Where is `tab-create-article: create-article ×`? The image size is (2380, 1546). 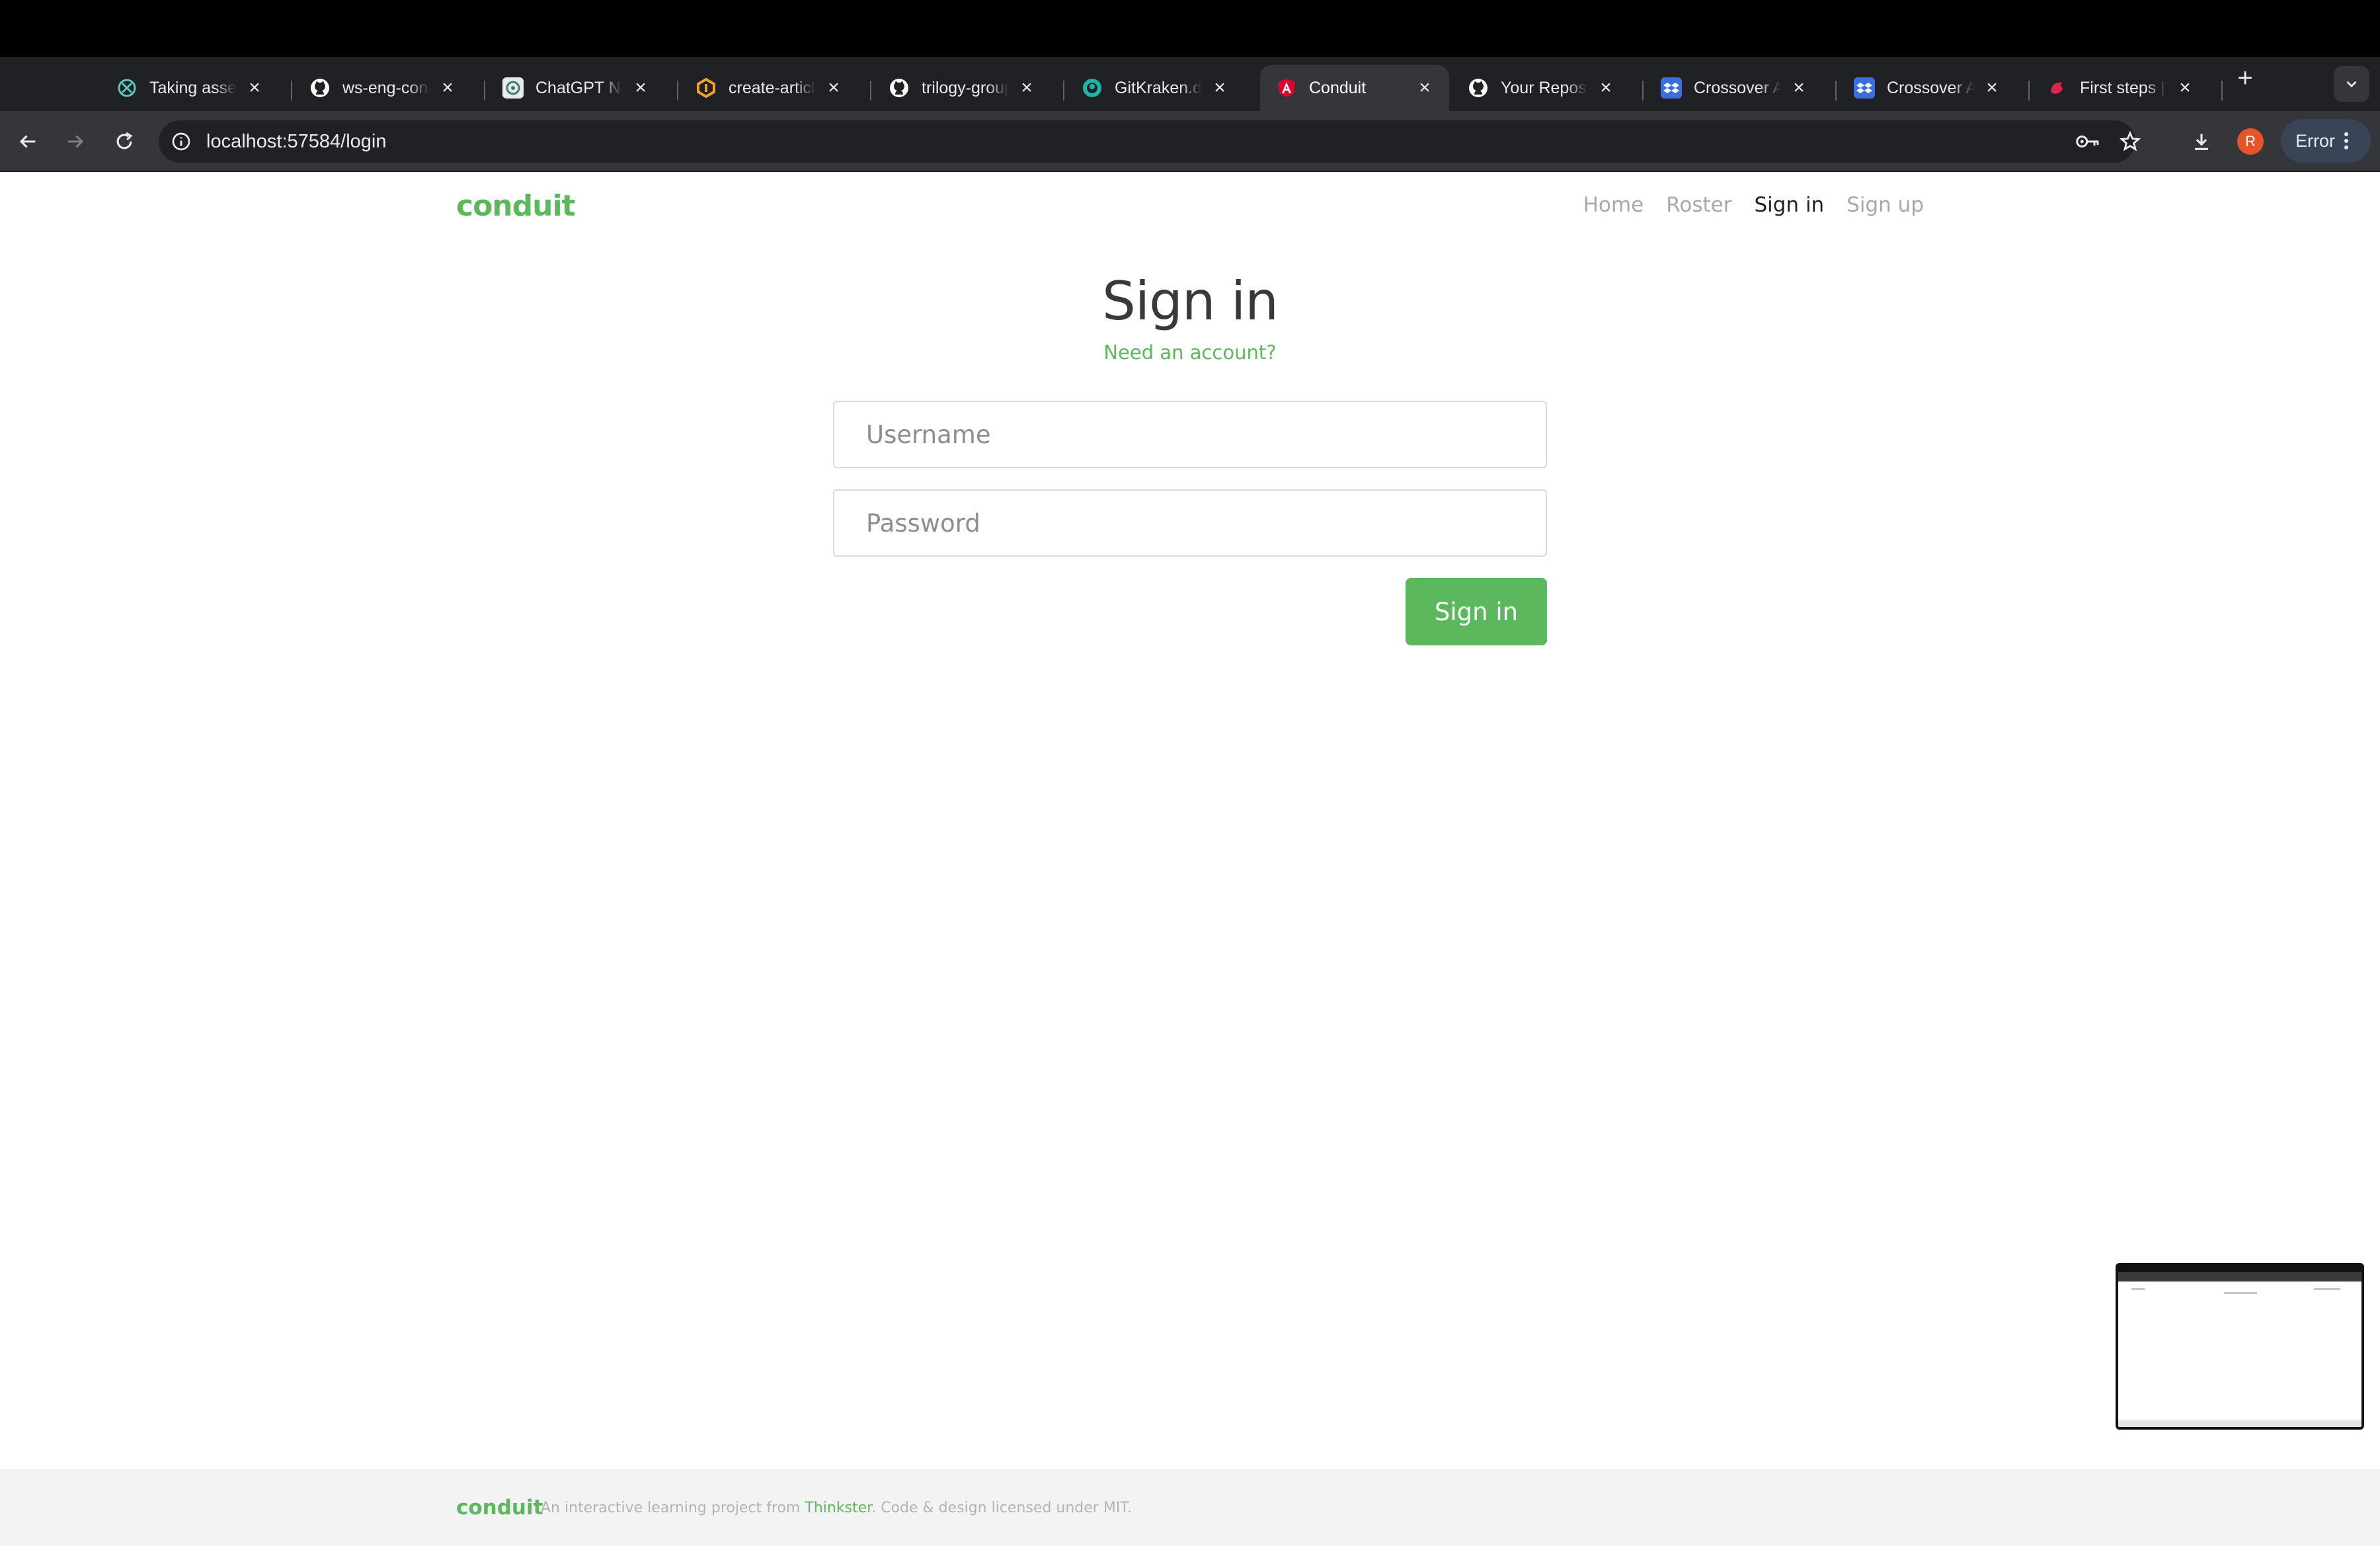 tab-create-article: create-article × is located at coordinates (769, 88).